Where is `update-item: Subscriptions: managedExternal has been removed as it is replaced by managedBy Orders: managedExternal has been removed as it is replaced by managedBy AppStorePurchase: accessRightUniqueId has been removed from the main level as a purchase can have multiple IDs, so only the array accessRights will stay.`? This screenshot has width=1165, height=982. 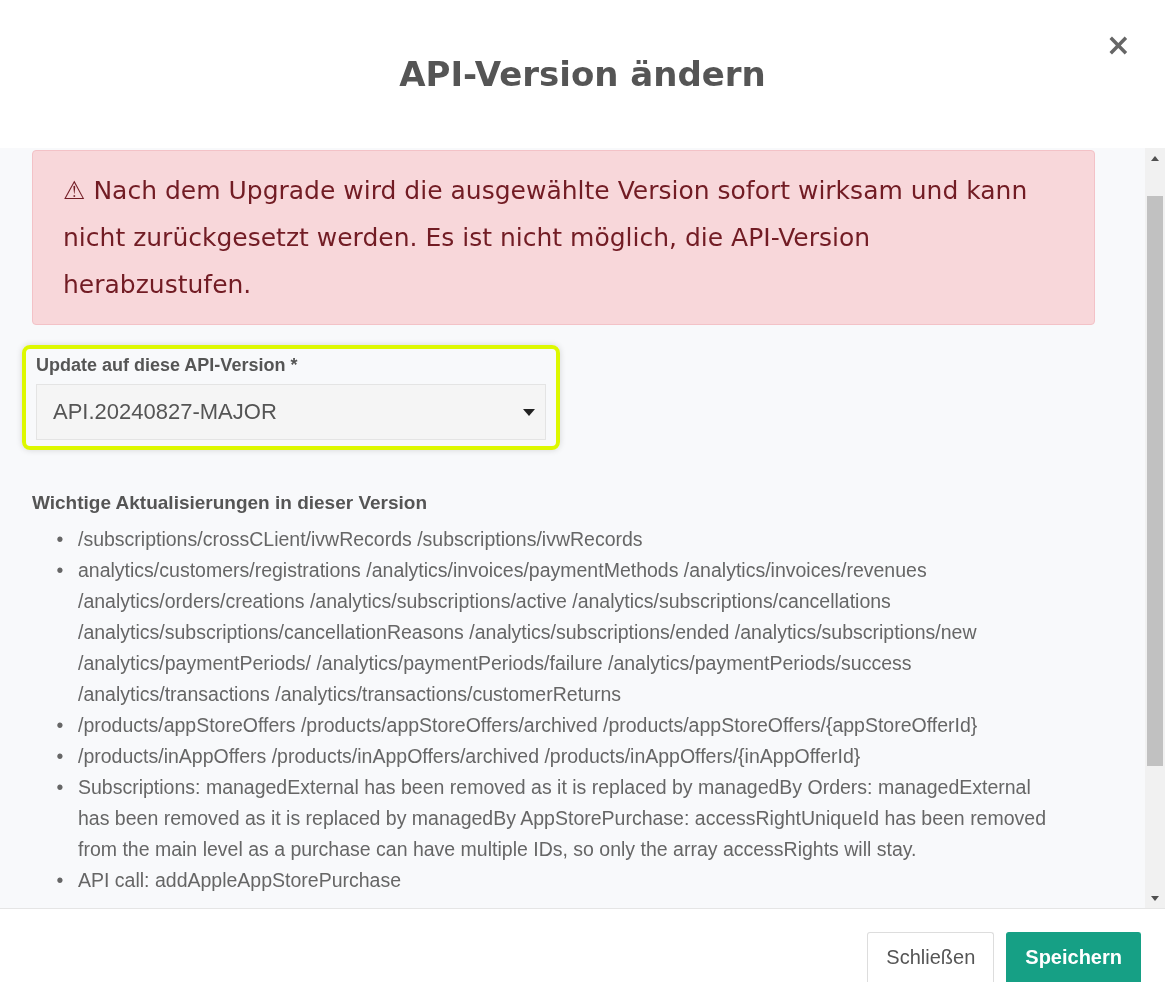 update-item: Subscriptions: managedExternal has been removed as it is replaced by managedBy Orders: managedExternal has been removed as it is replaced by managedBy AppStorePurchase: accessRightUniqueId has been removed from the main level as a purchase can have multiple IDs, so only the array accessRights will stay. is located at coordinates (562, 818).